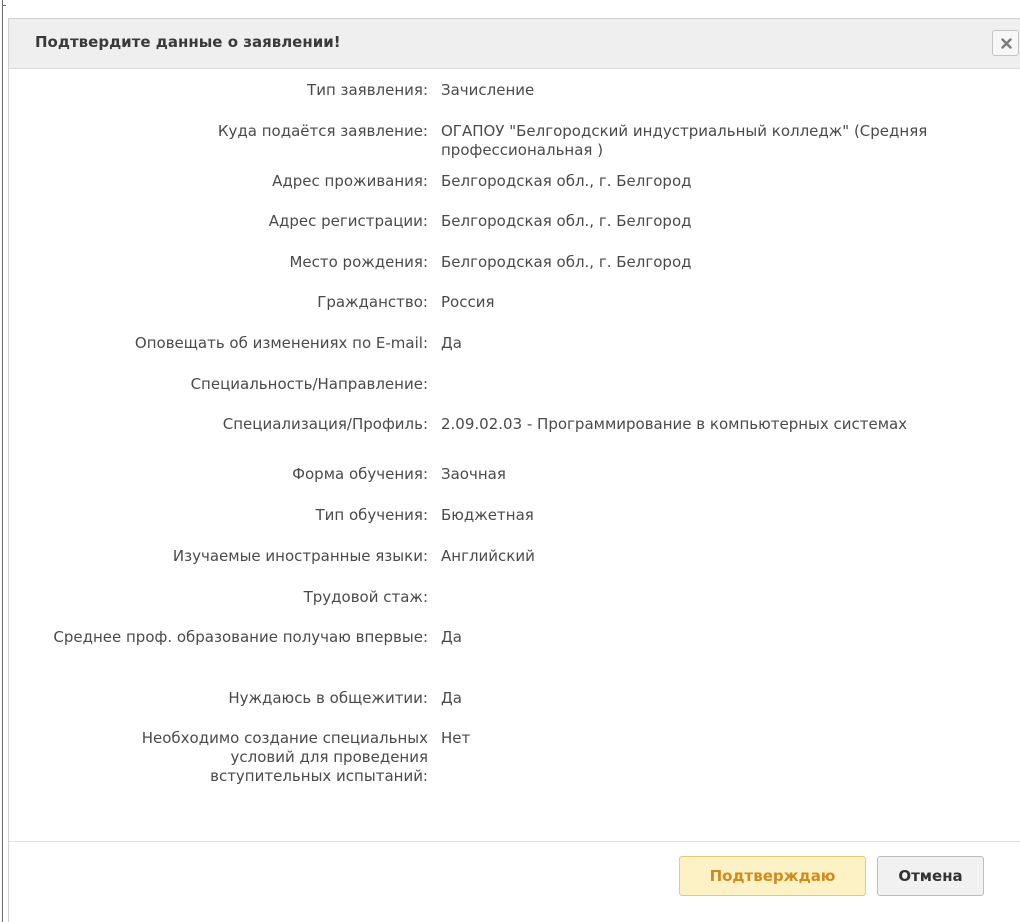 The image size is (1020, 922). I want to click on dialog-title: Подтвердите данные о заявлении!, so click(188, 42).